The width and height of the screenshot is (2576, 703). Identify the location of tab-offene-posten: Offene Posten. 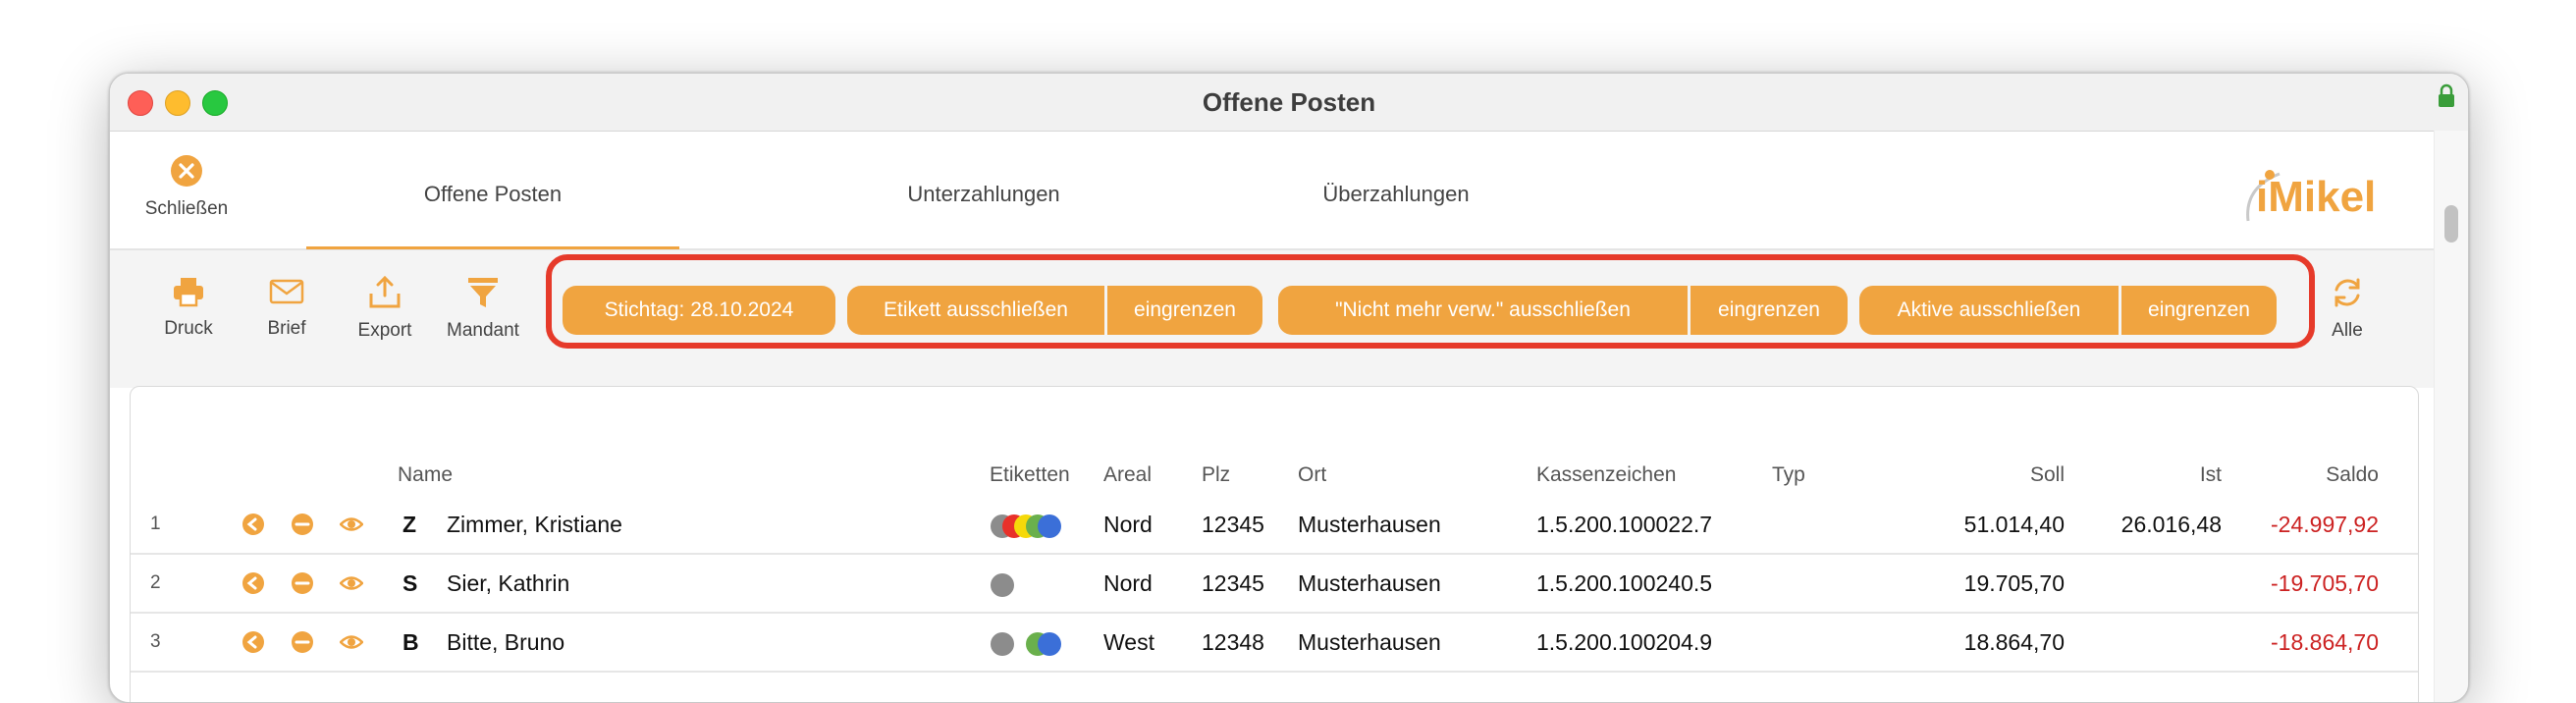
(492, 189).